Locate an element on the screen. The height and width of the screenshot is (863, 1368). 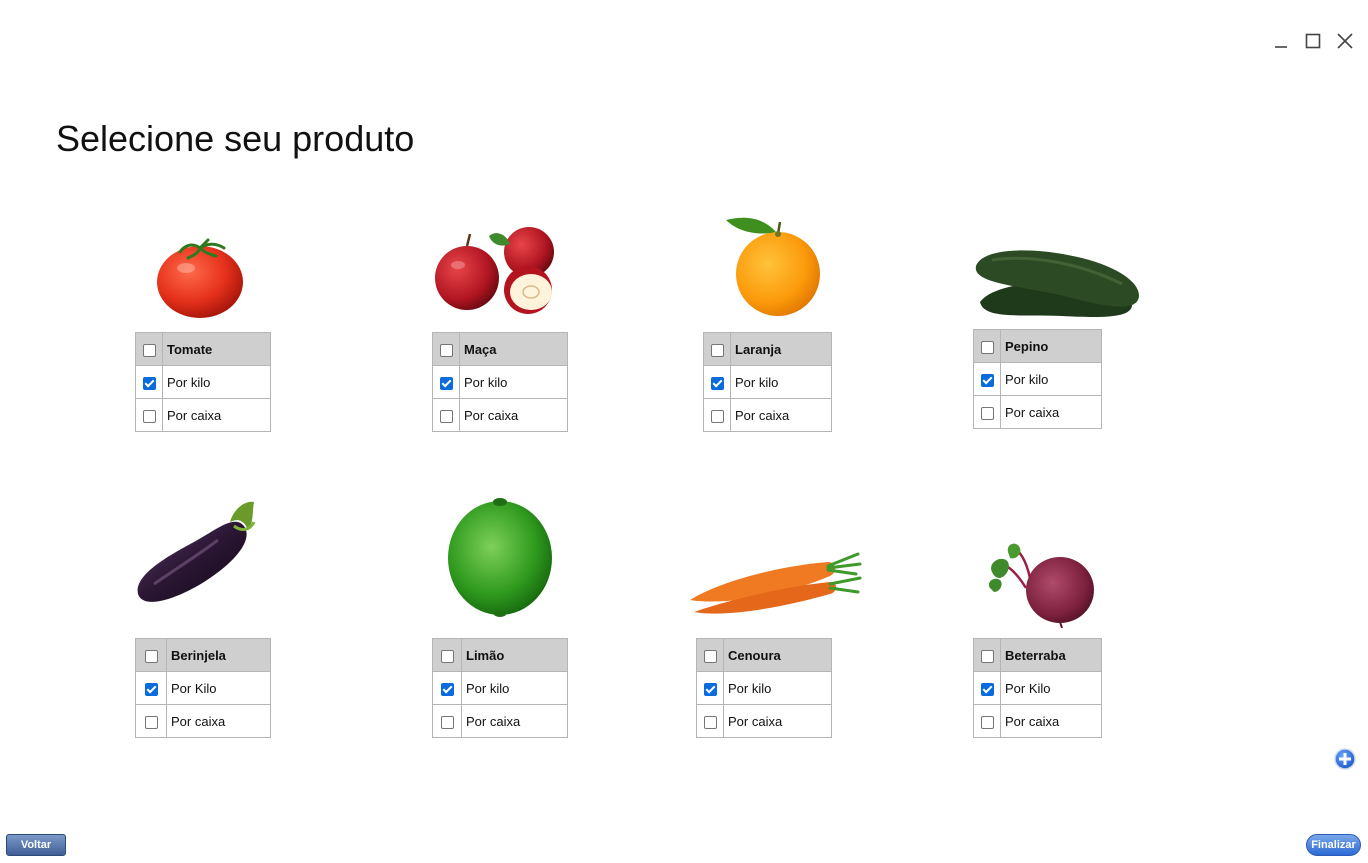
product-options-table: Laranja Por kilo Por caixa is located at coordinates (767, 382).